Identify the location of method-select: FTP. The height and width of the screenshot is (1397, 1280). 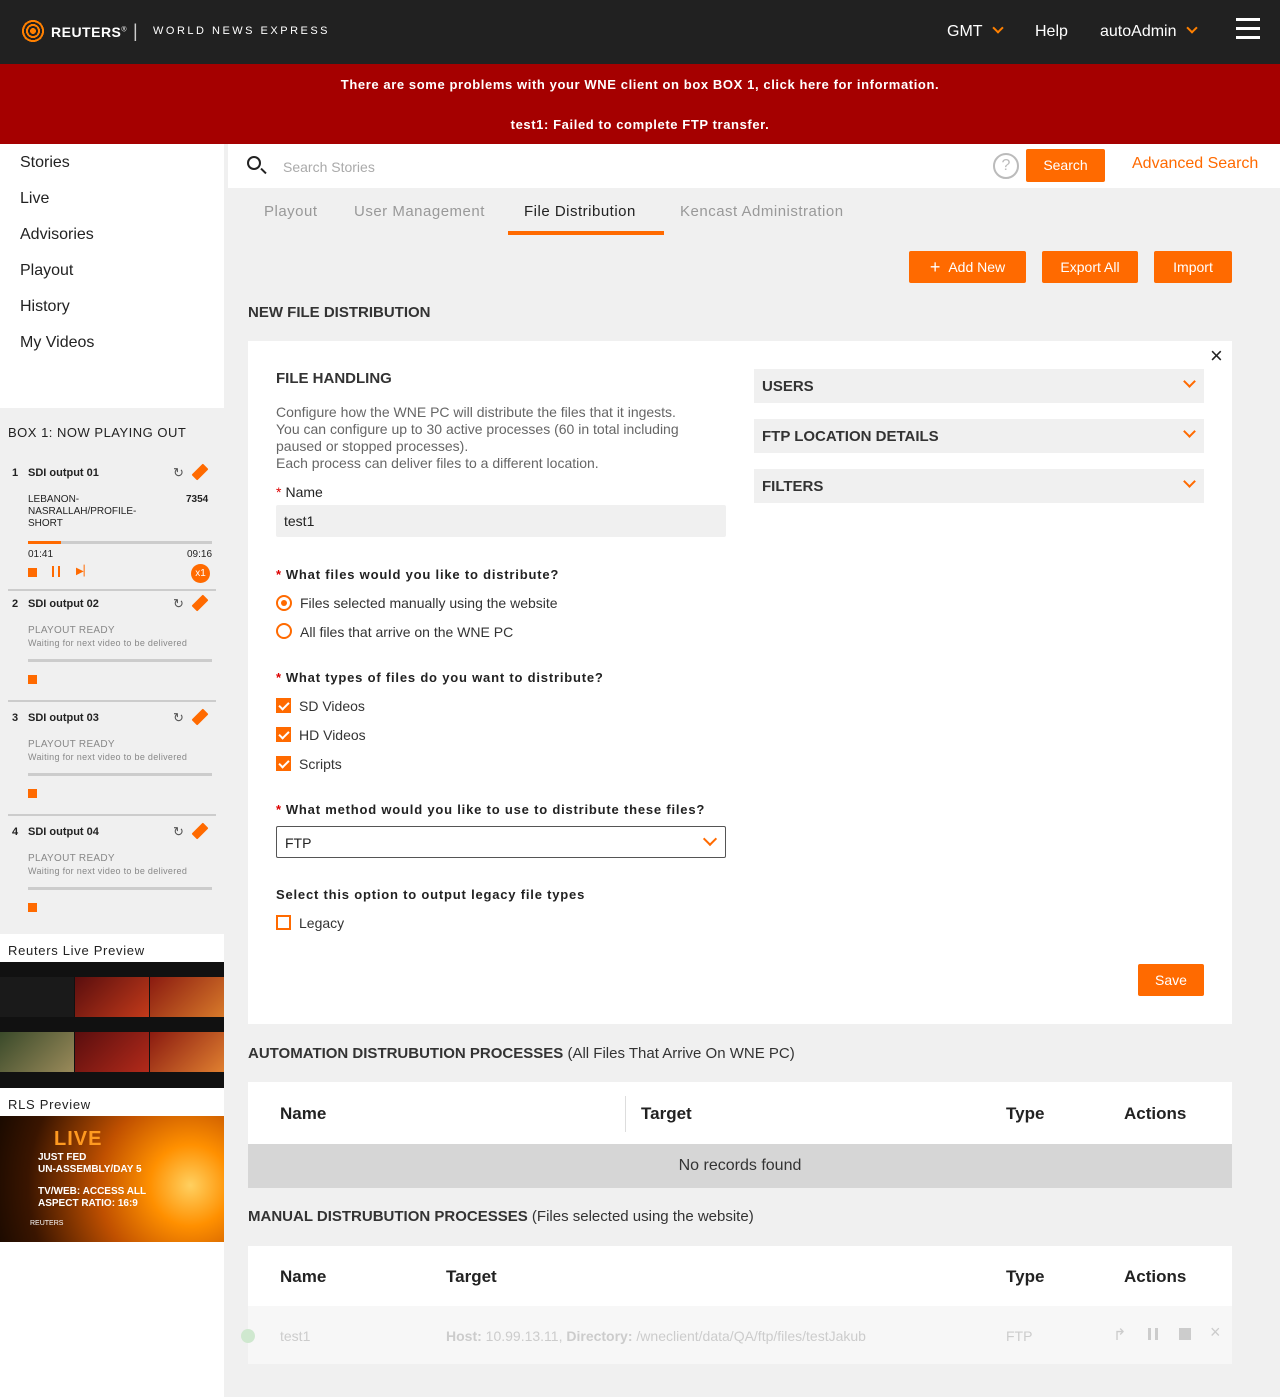
(501, 842).